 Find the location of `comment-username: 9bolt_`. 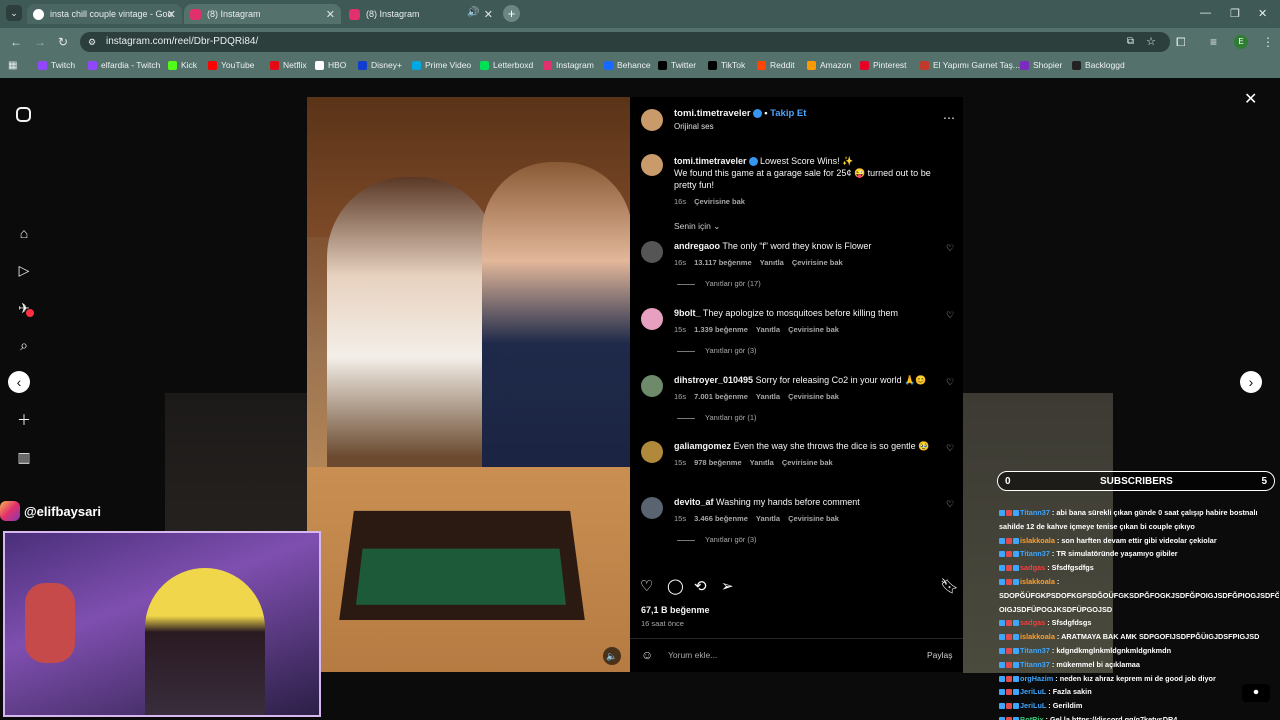

comment-username: 9bolt_ is located at coordinates (687, 313).